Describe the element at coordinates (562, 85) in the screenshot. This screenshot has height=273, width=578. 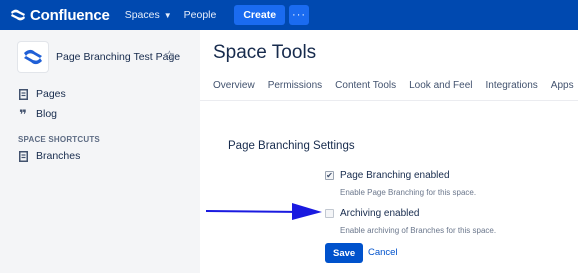
I see `tab-apps: Apps` at that location.